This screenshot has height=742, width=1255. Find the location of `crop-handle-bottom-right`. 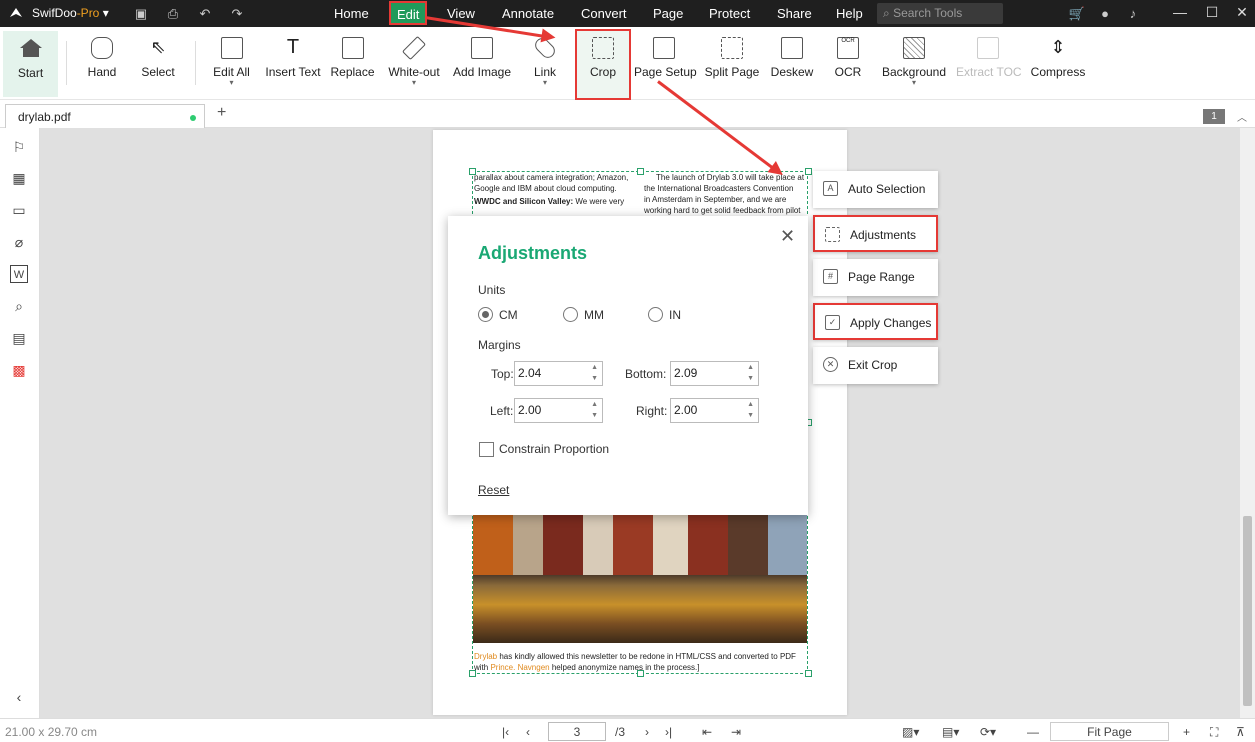

crop-handle-bottom-right is located at coordinates (808, 673).